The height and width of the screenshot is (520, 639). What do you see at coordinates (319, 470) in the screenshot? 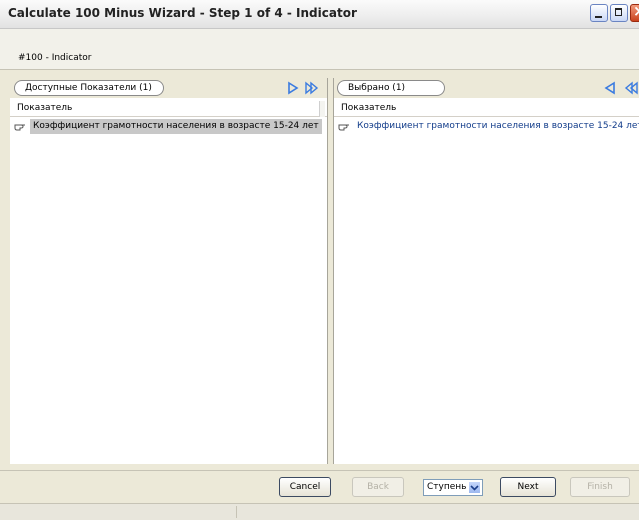
I see `footer-divider` at bounding box center [319, 470].